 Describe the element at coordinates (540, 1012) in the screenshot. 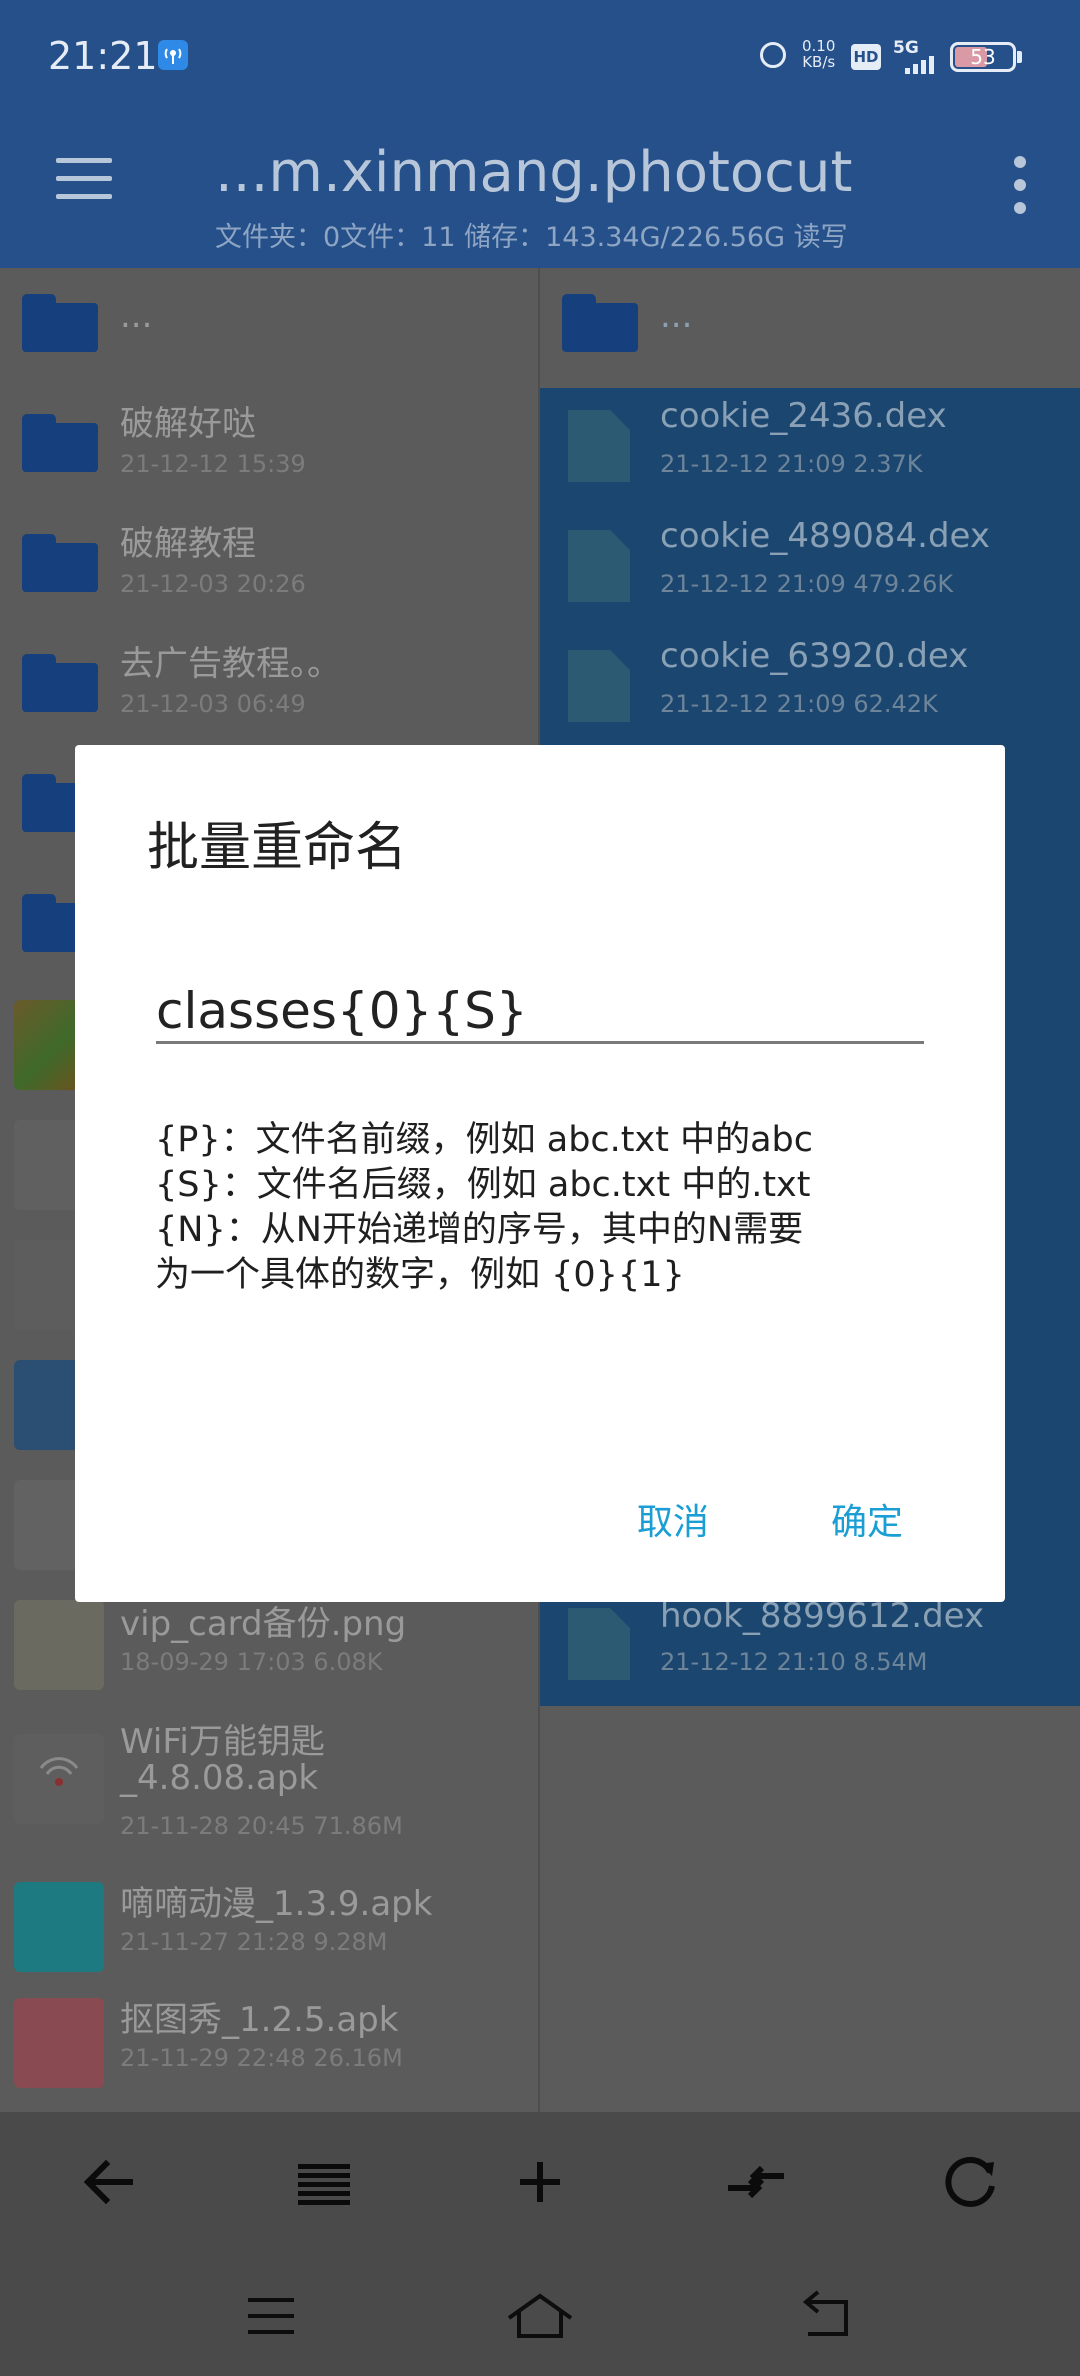

I see `rename-pattern-input` at that location.